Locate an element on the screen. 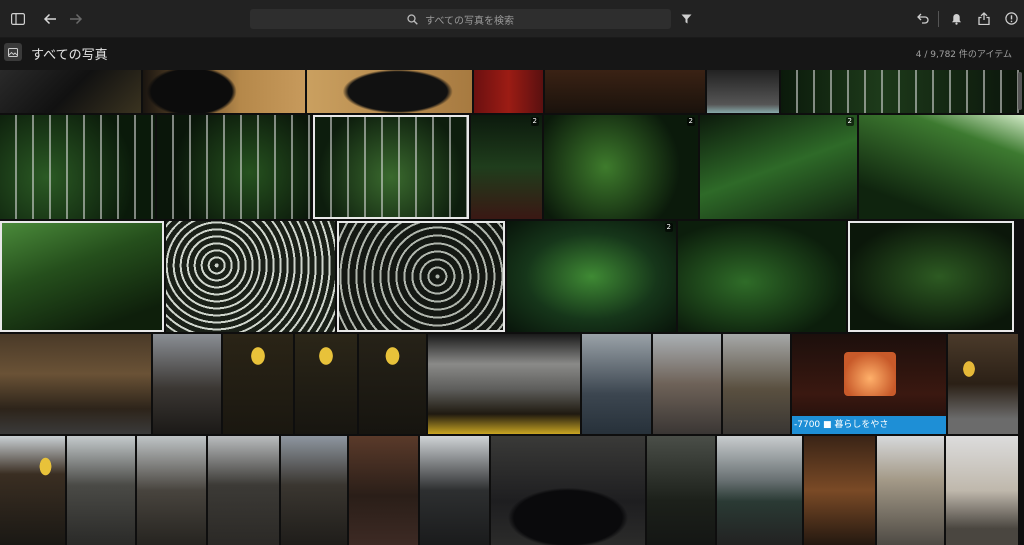  share-icon is located at coordinates (984, 18).